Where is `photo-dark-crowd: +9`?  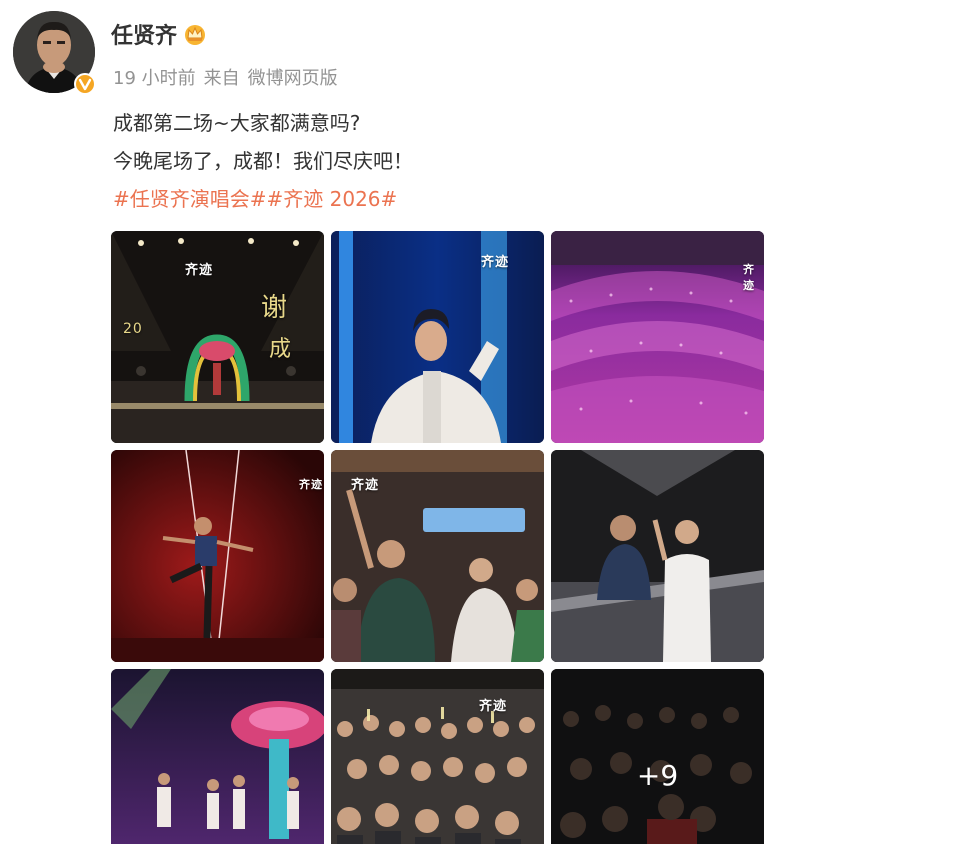 photo-dark-crowd: +9 is located at coordinates (657, 756).